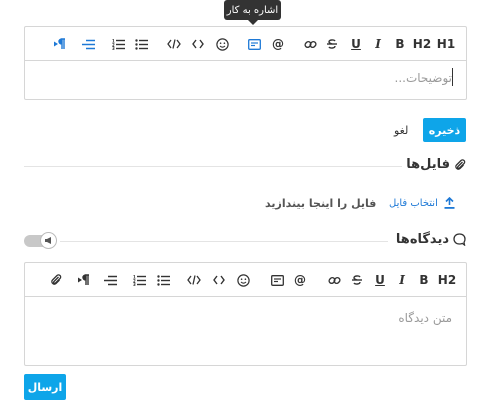 The image size is (480, 406). What do you see at coordinates (213, 166) in the screenshot?
I see `files-divider` at bounding box center [213, 166].